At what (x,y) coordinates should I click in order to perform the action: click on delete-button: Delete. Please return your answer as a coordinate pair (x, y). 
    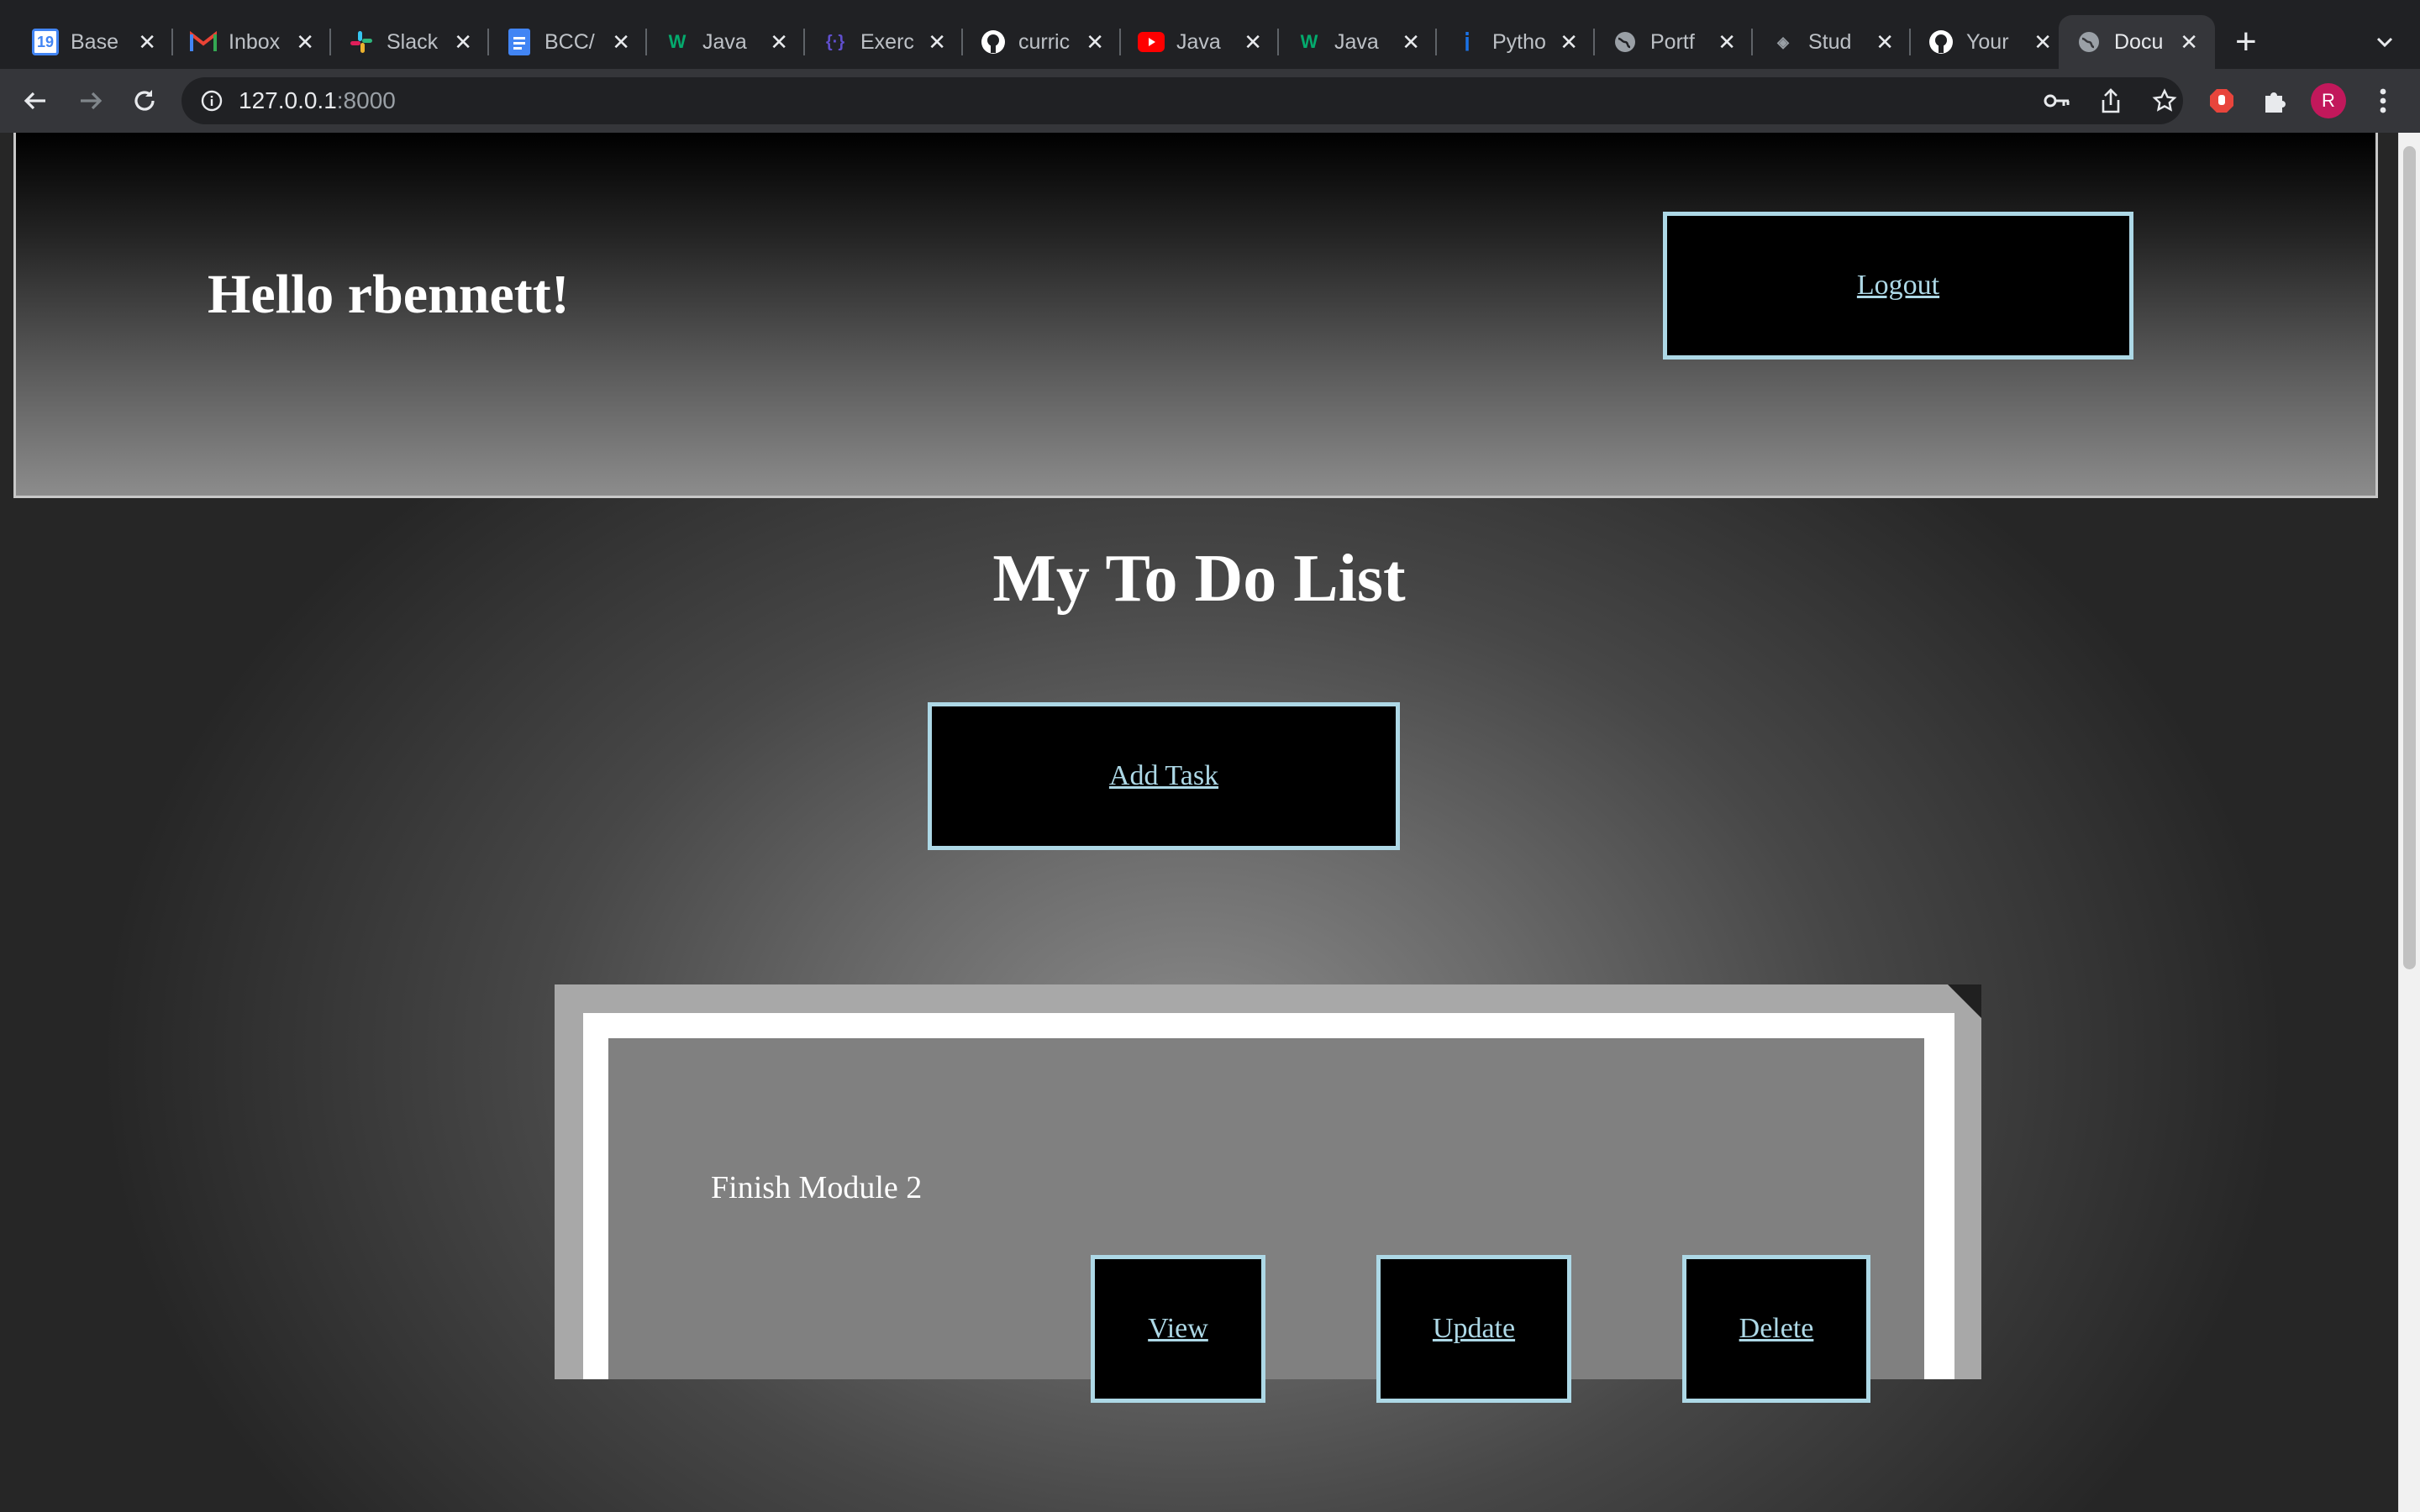
    Looking at the image, I should click on (1776, 1329).